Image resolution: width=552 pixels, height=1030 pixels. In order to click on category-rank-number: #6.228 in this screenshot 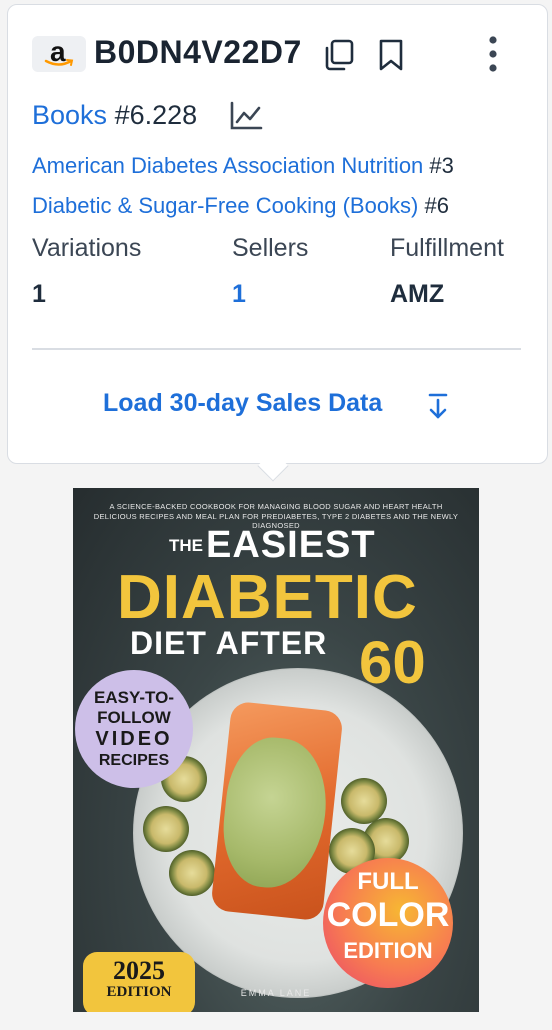, I will do `click(156, 115)`.